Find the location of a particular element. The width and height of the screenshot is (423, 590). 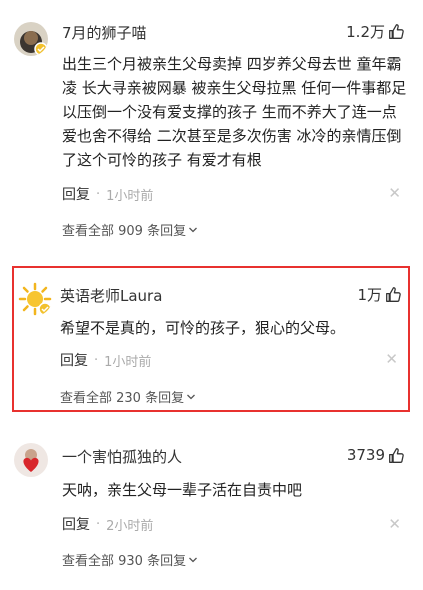

like-button: 3739 is located at coordinates (376, 455).